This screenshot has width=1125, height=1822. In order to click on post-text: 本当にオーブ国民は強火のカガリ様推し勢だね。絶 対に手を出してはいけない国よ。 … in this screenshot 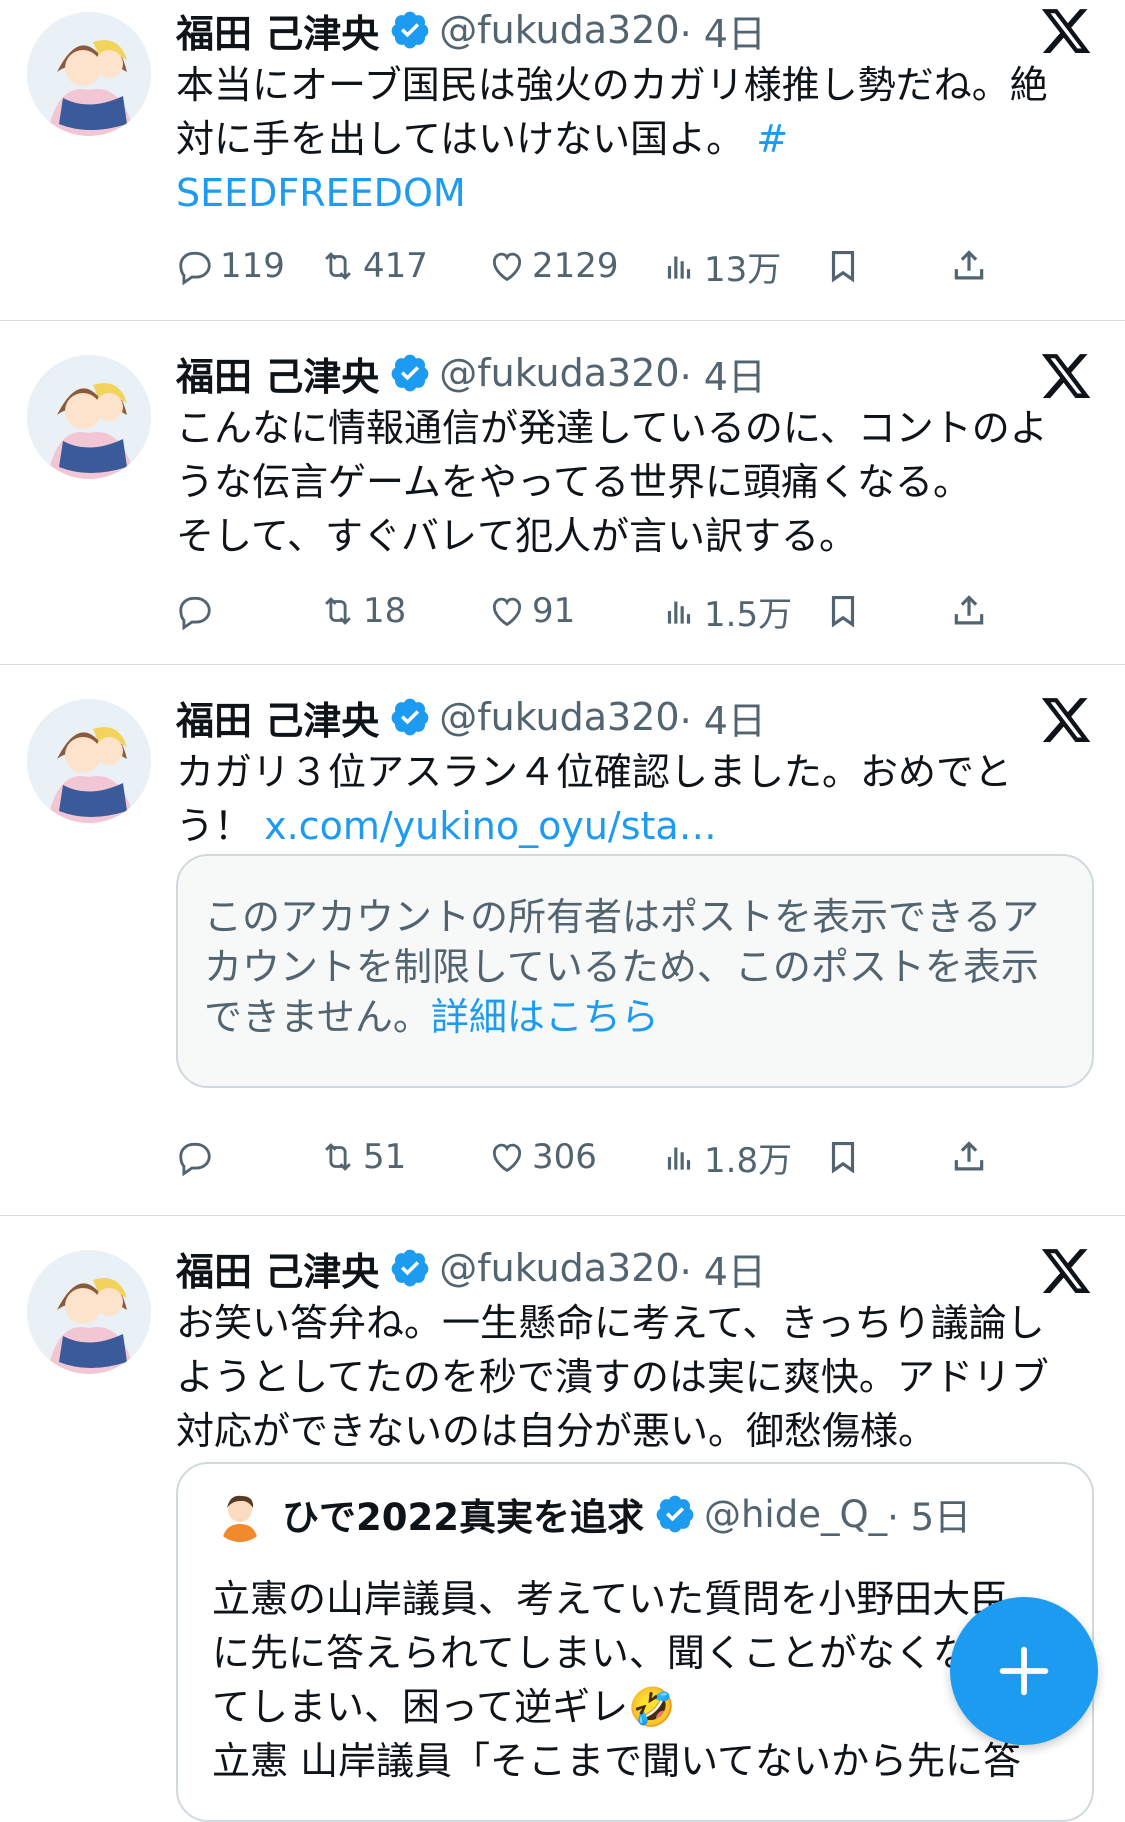, I will do `click(631, 139)`.